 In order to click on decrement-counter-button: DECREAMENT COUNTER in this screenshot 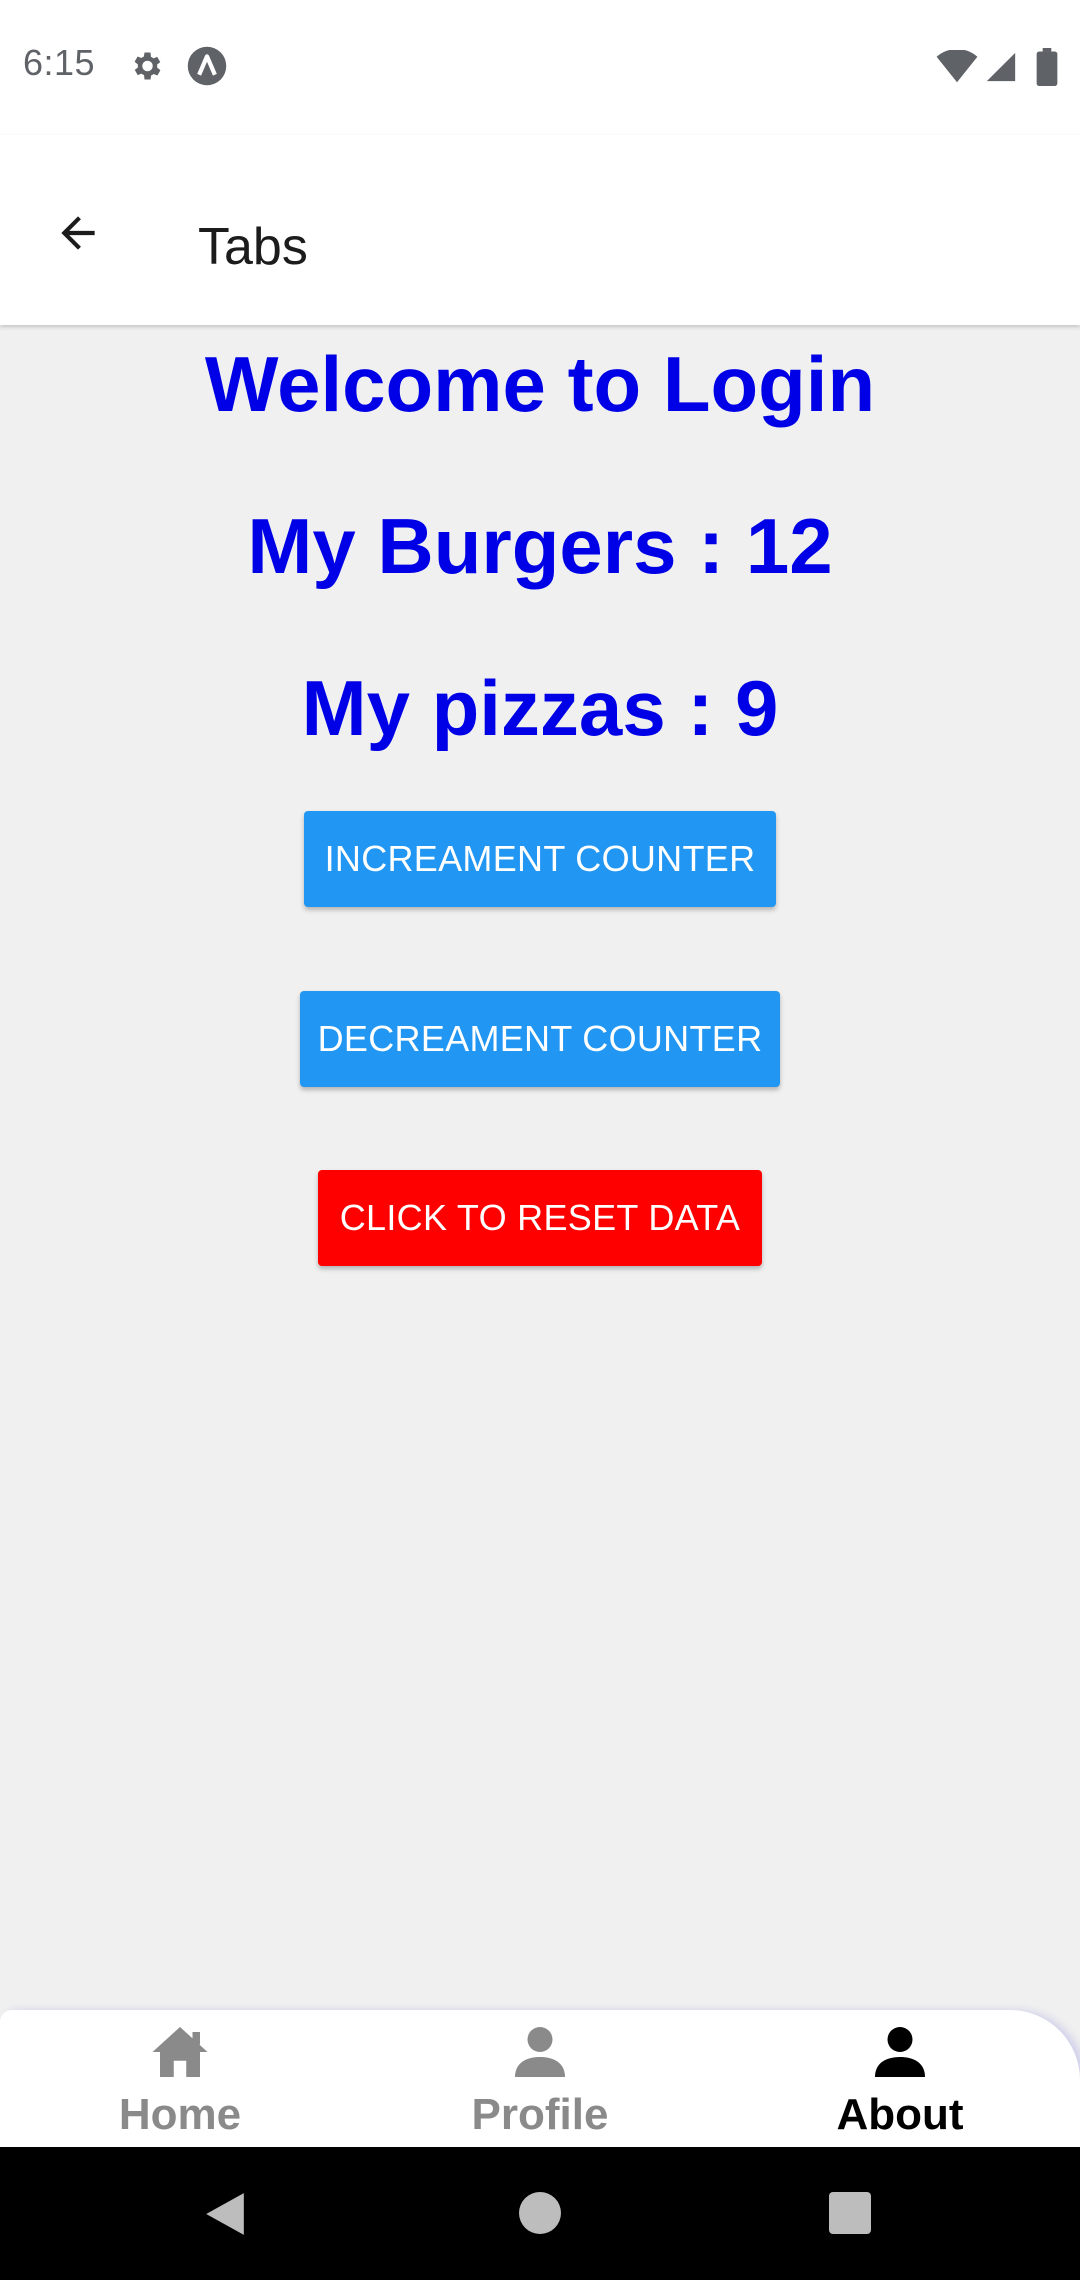, I will do `click(540, 1039)`.